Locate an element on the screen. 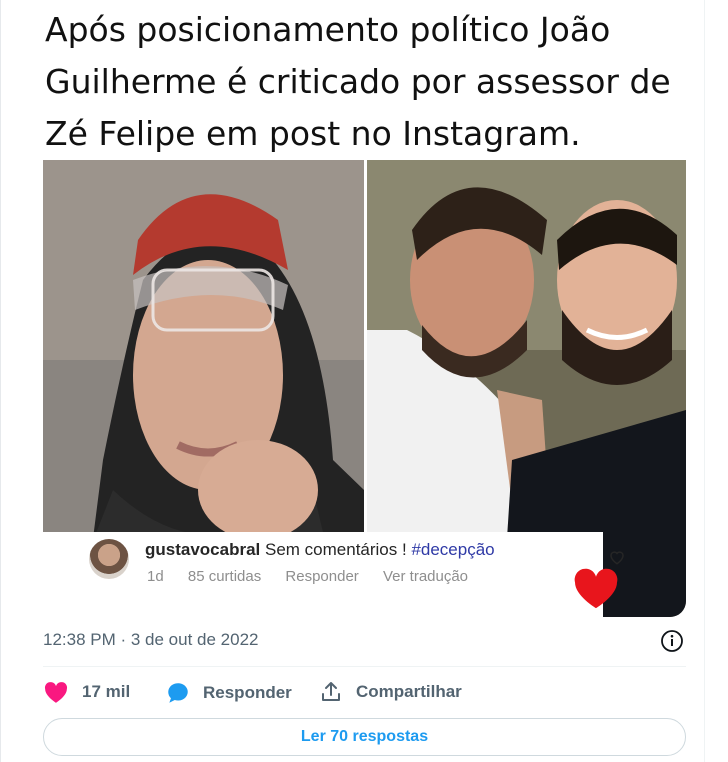  share-button: Compartilhar is located at coordinates (390, 692).